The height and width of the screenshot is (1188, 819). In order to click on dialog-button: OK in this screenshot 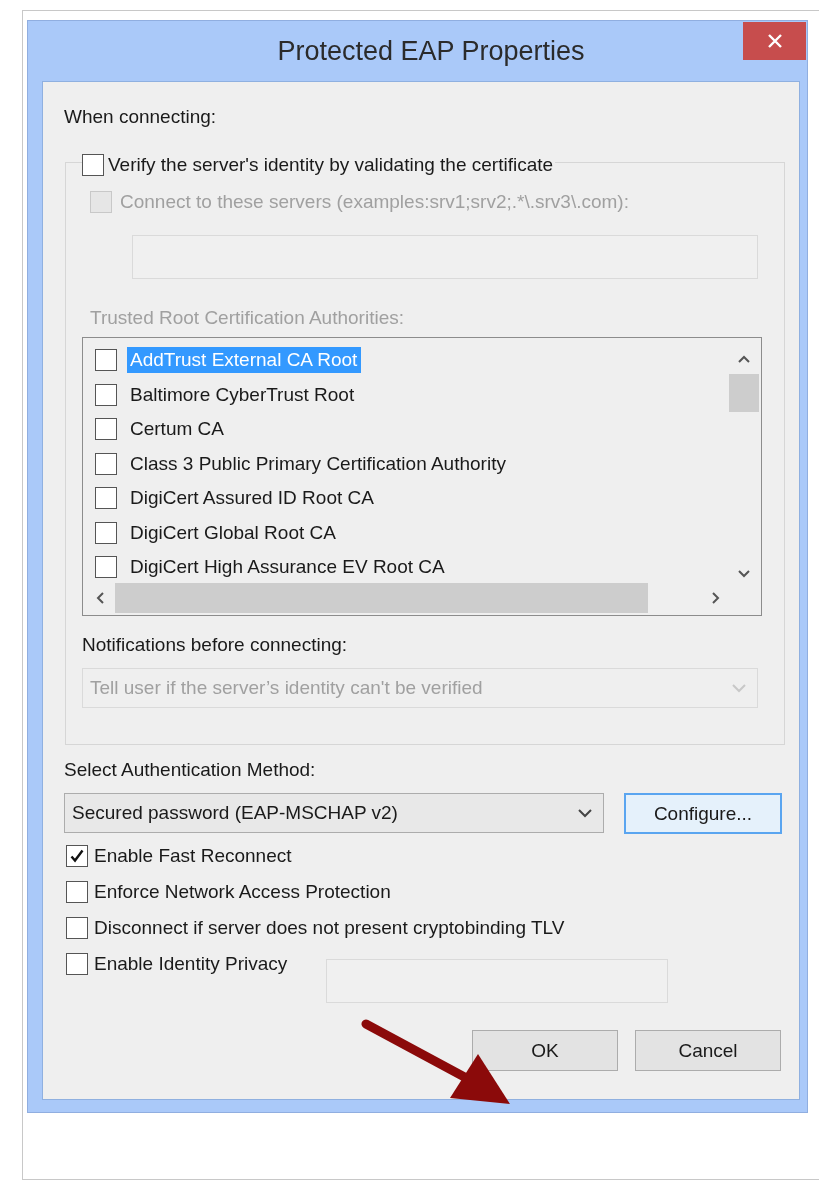, I will do `click(545, 1050)`.